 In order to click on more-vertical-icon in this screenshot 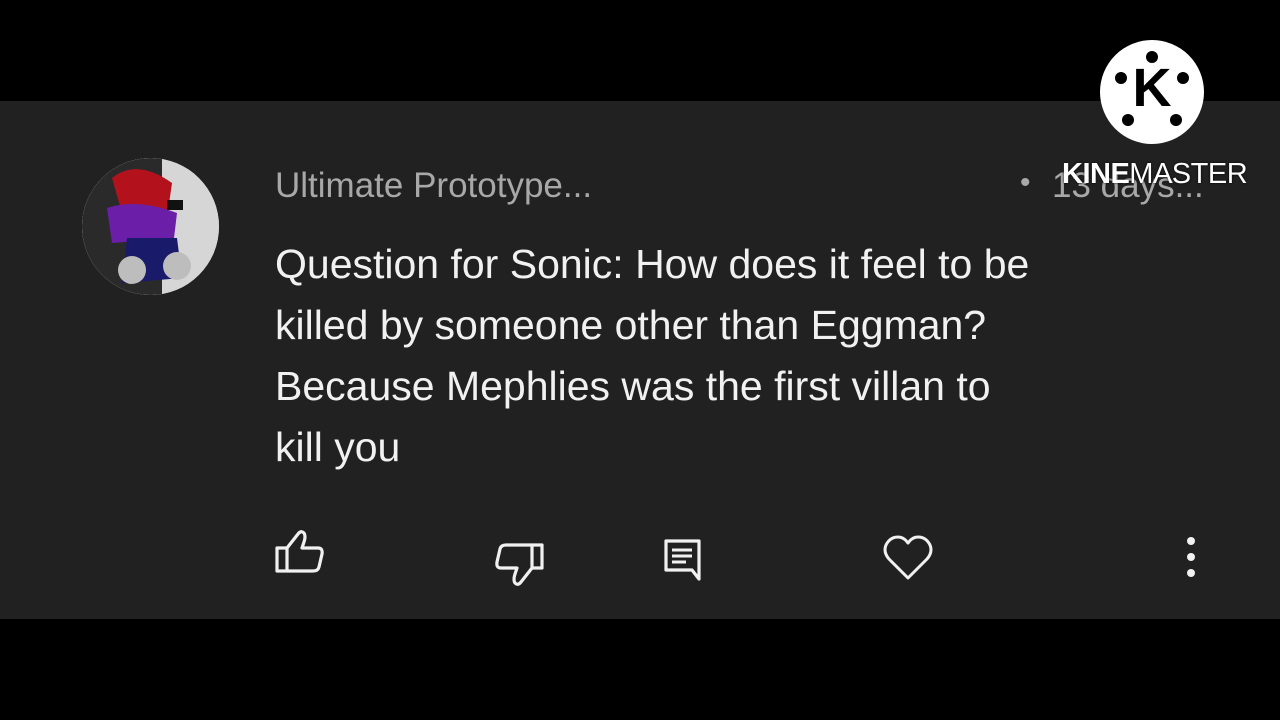, I will do `click(1191, 557)`.